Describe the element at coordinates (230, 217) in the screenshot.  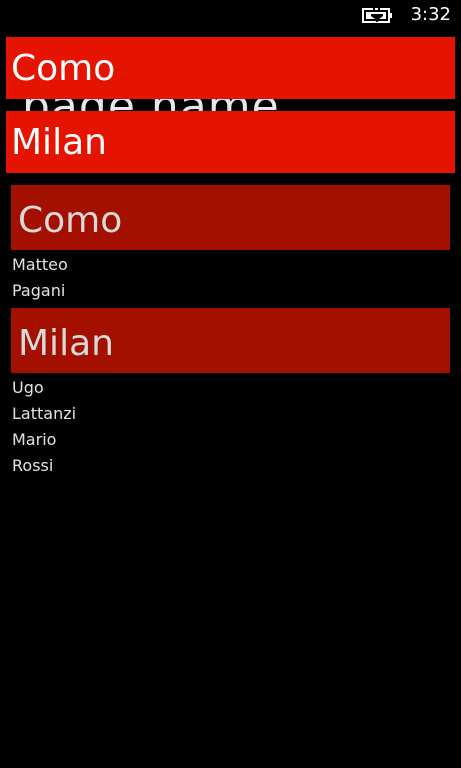
I see `group-header: Como` at that location.